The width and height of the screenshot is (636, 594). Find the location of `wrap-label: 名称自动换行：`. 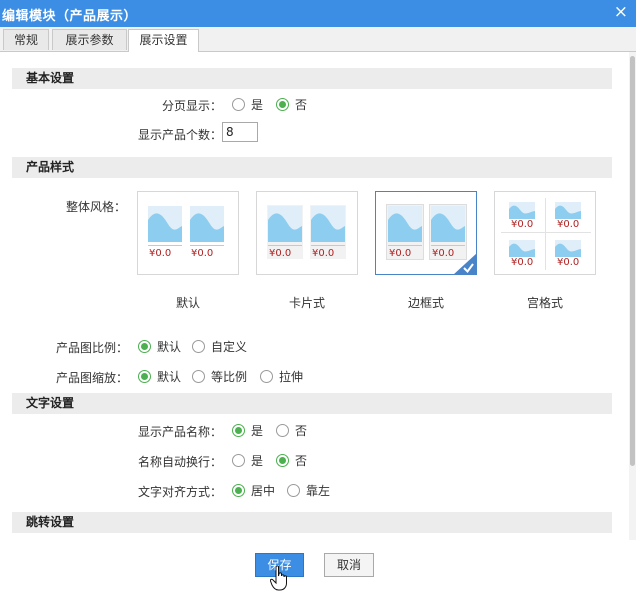

wrap-label: 名称自动换行： is located at coordinates (179, 462).